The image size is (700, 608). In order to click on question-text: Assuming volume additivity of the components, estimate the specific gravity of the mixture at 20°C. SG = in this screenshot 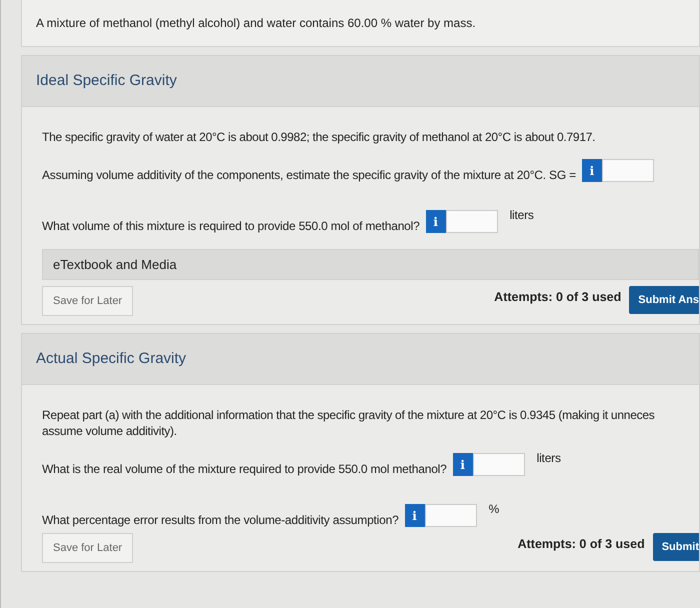, I will do `click(309, 175)`.